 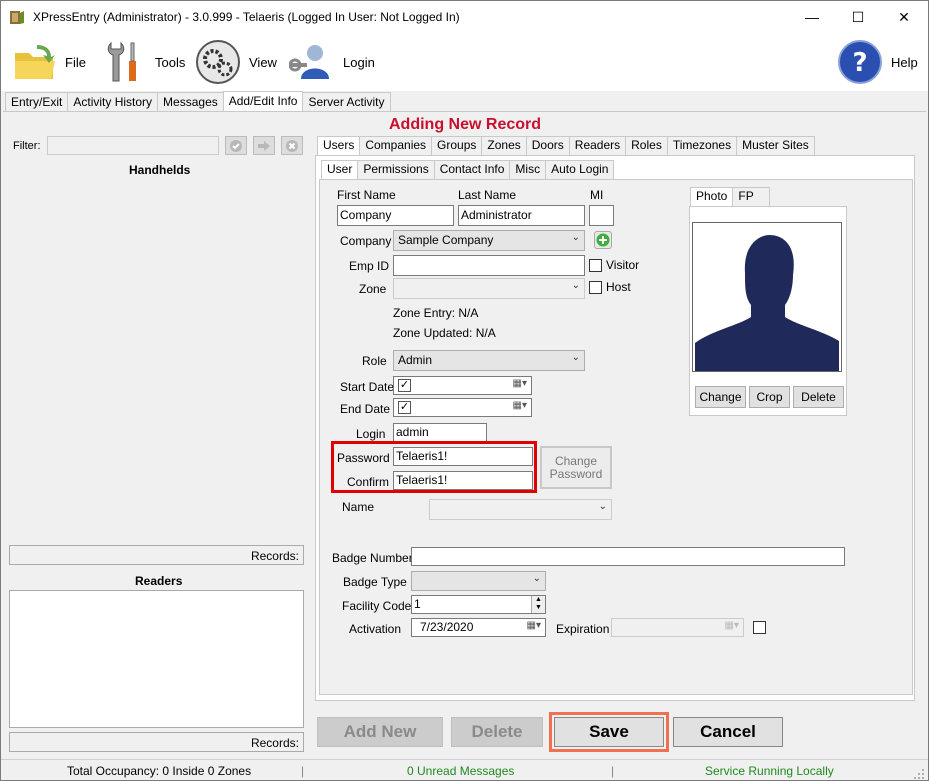 I want to click on badge-number-label: Badge Number, so click(x=372, y=558).